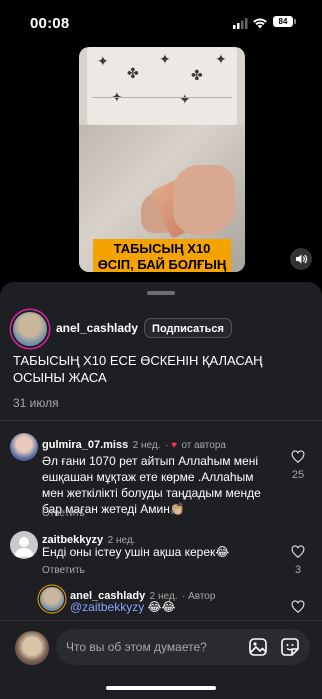 This screenshot has height=699, width=322. I want to click on mention-link: @zaitbekkyzy, so click(107, 607).